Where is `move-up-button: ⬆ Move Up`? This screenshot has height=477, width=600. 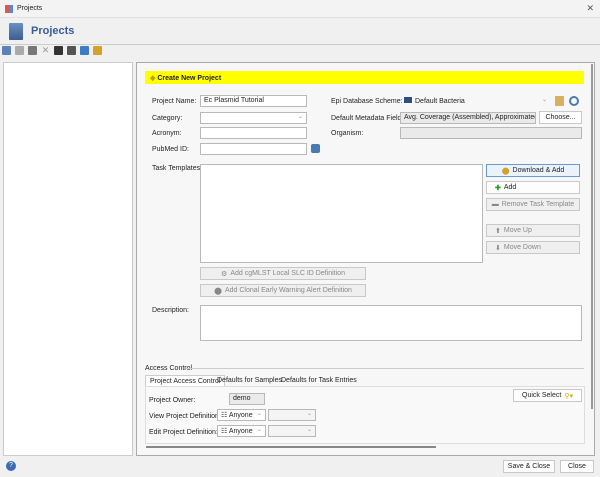 move-up-button: ⬆ Move Up is located at coordinates (533, 230).